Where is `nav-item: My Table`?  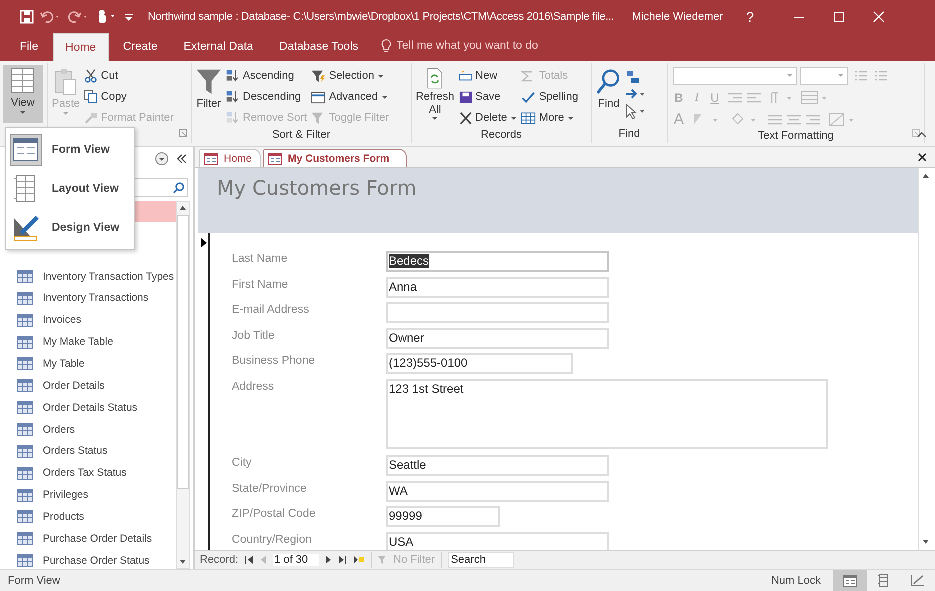
nav-item: My Table is located at coordinates (94, 364).